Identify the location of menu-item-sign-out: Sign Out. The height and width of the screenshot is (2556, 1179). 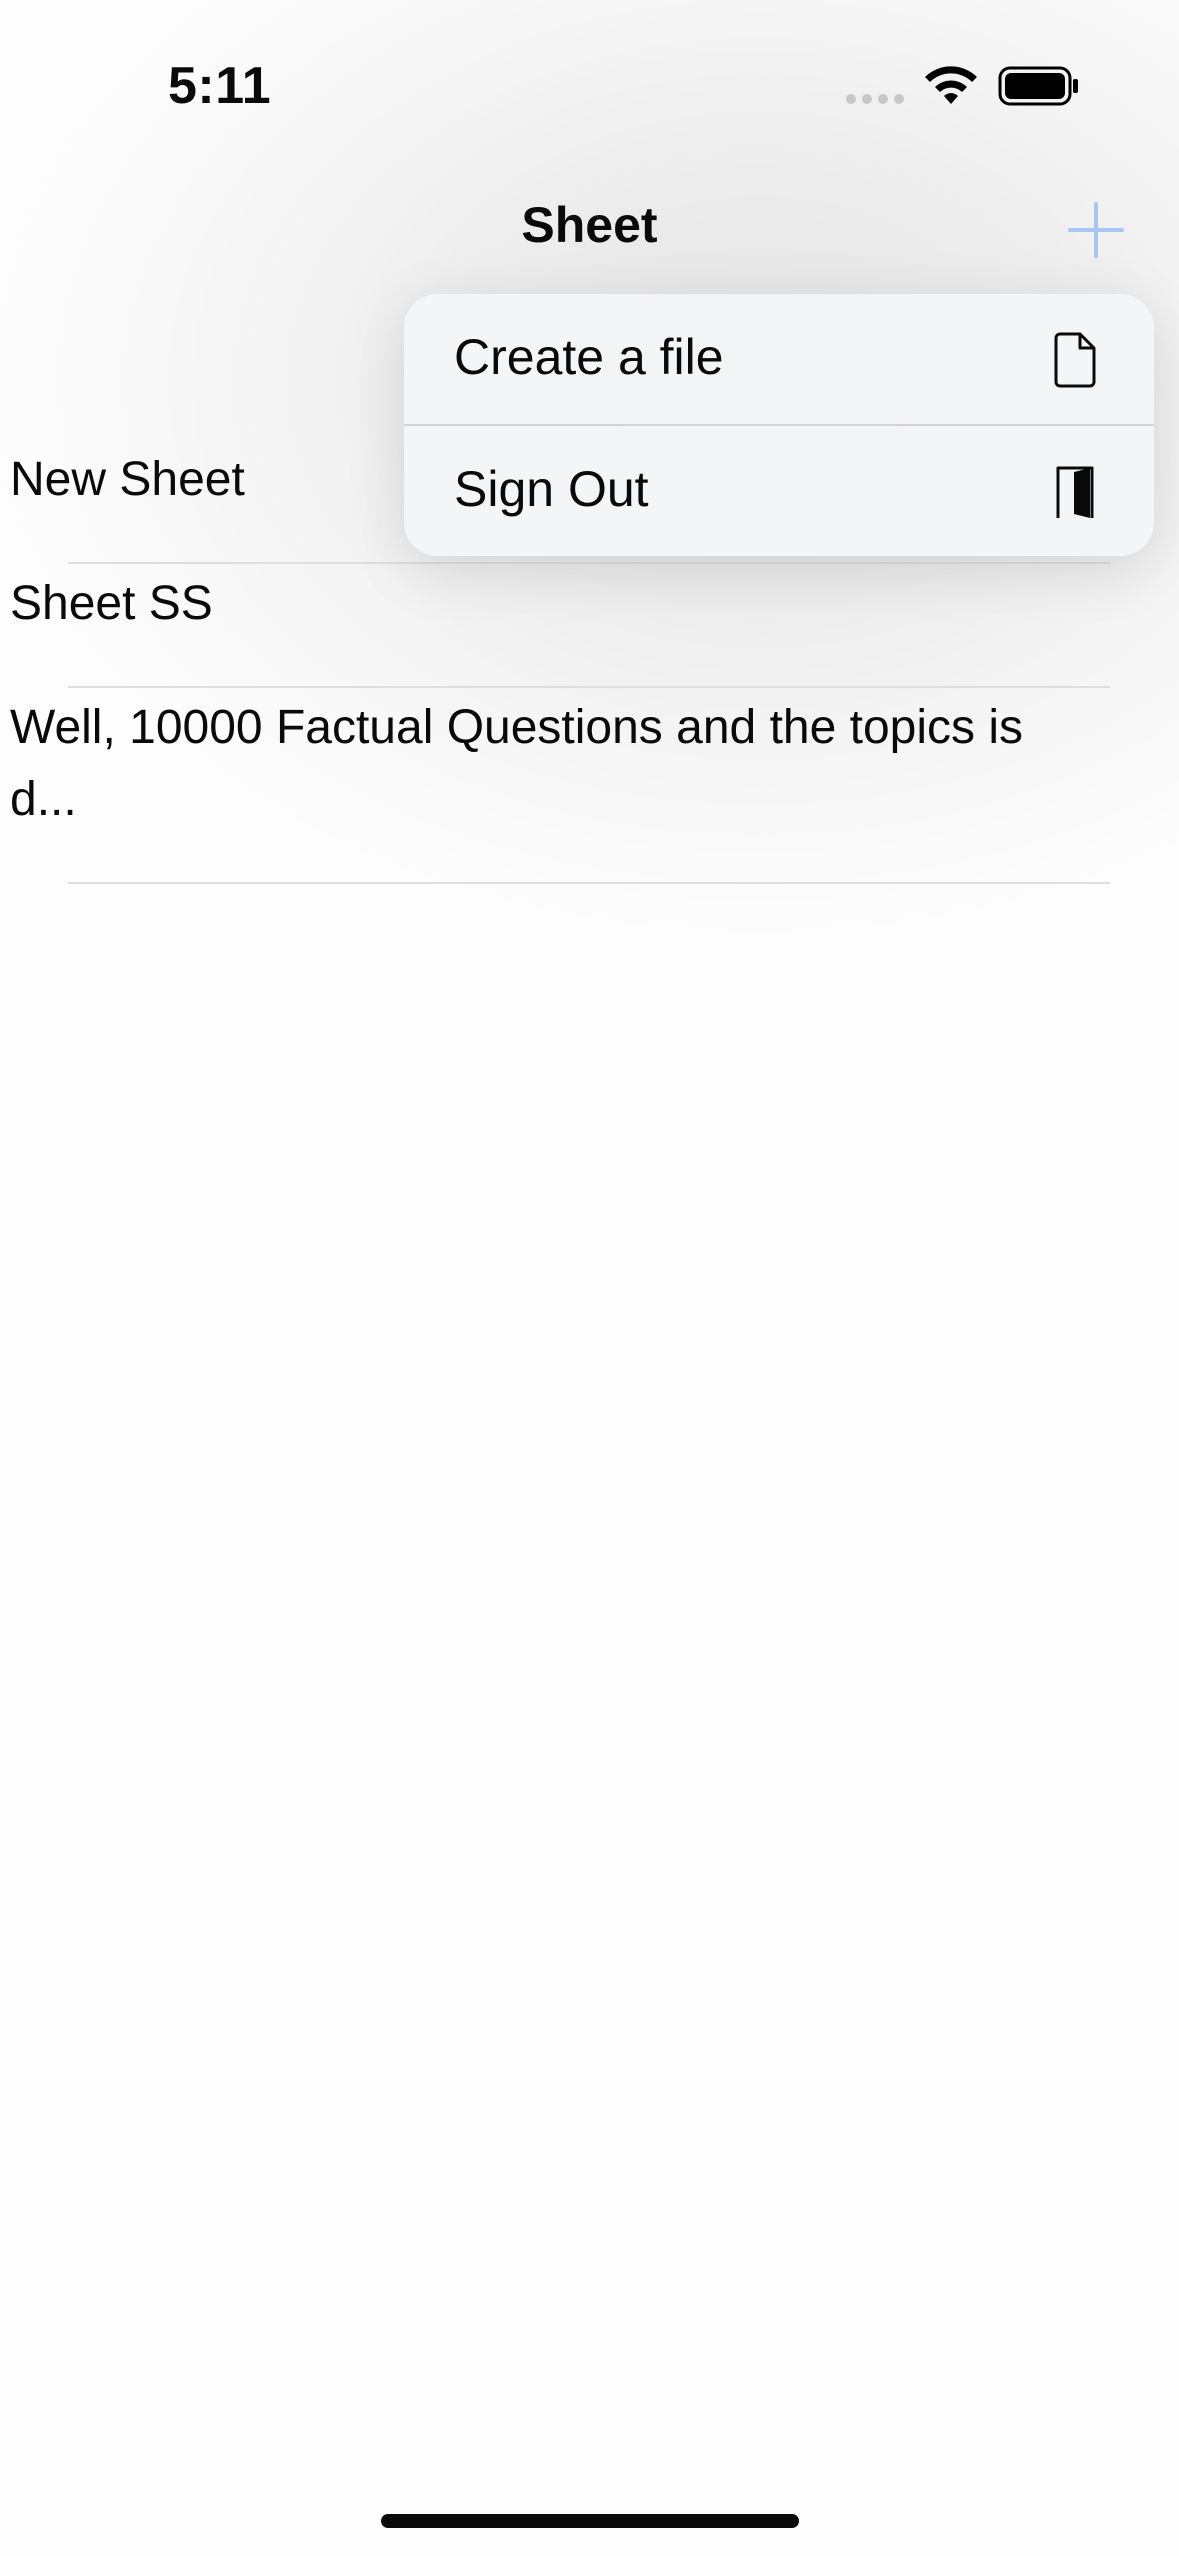
(779, 491).